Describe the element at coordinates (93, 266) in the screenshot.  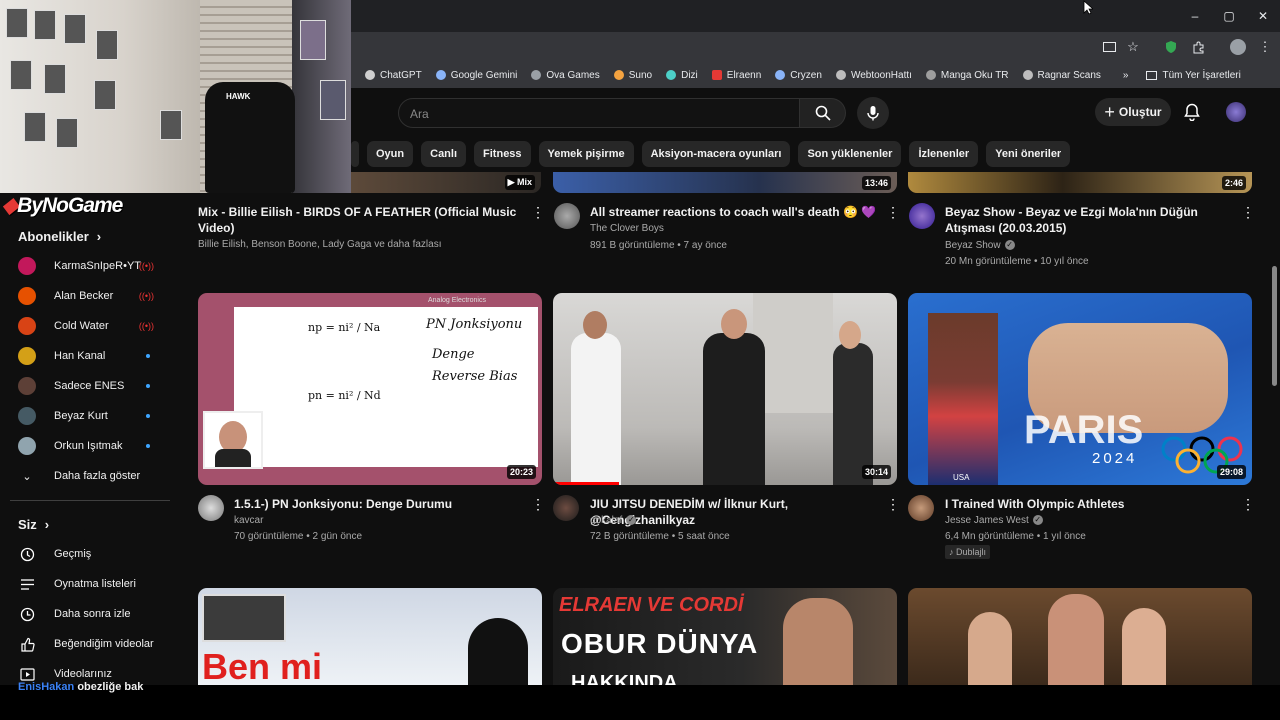
I see `subscription-item: KarmaSnIpeR•YT ((•))` at that location.